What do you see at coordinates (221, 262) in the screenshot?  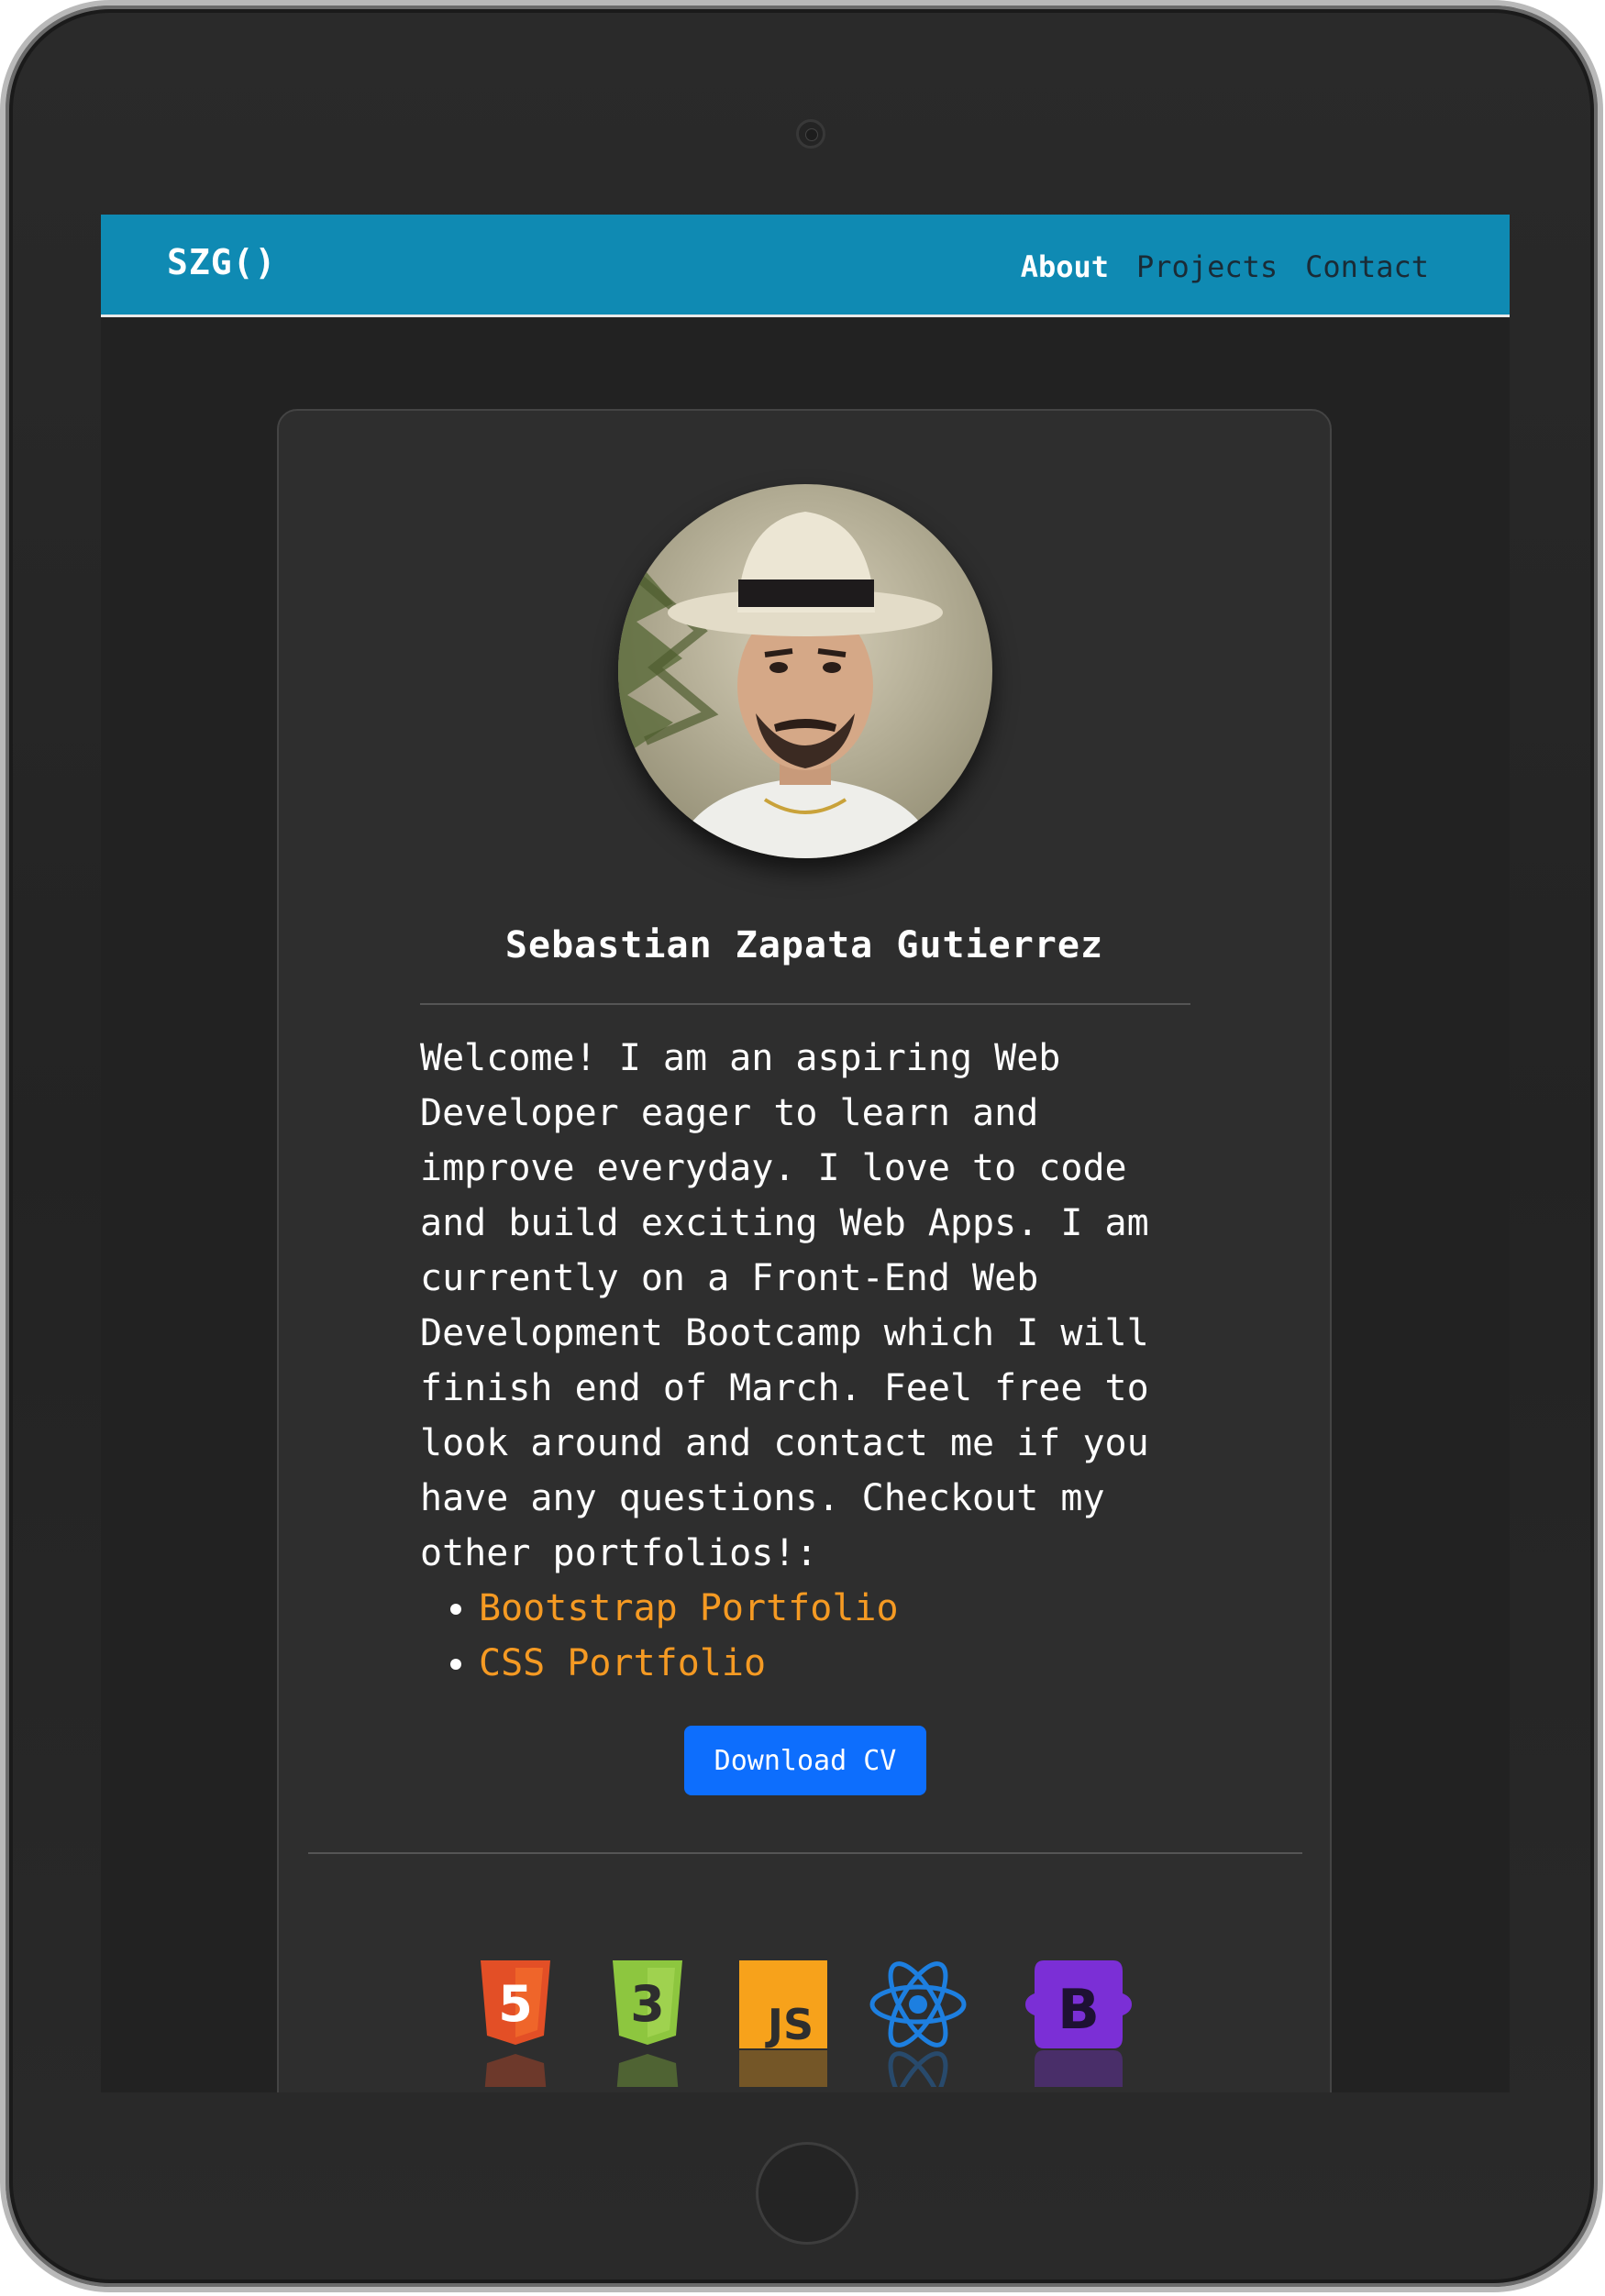 I see `brand-logo: SZG()` at bounding box center [221, 262].